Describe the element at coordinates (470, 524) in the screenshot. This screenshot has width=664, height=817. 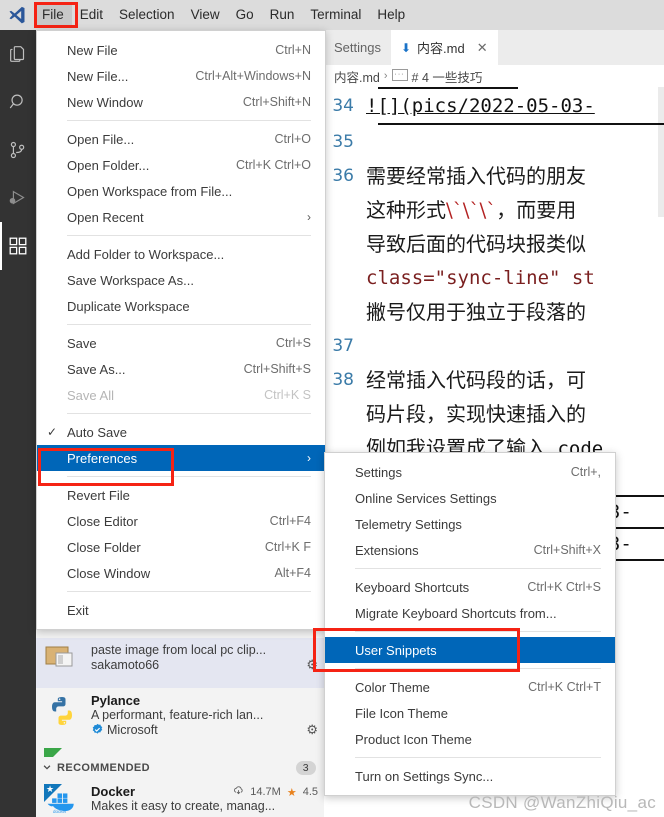
I see `menu-item-telemetry-settings: Telemetry Settings` at that location.